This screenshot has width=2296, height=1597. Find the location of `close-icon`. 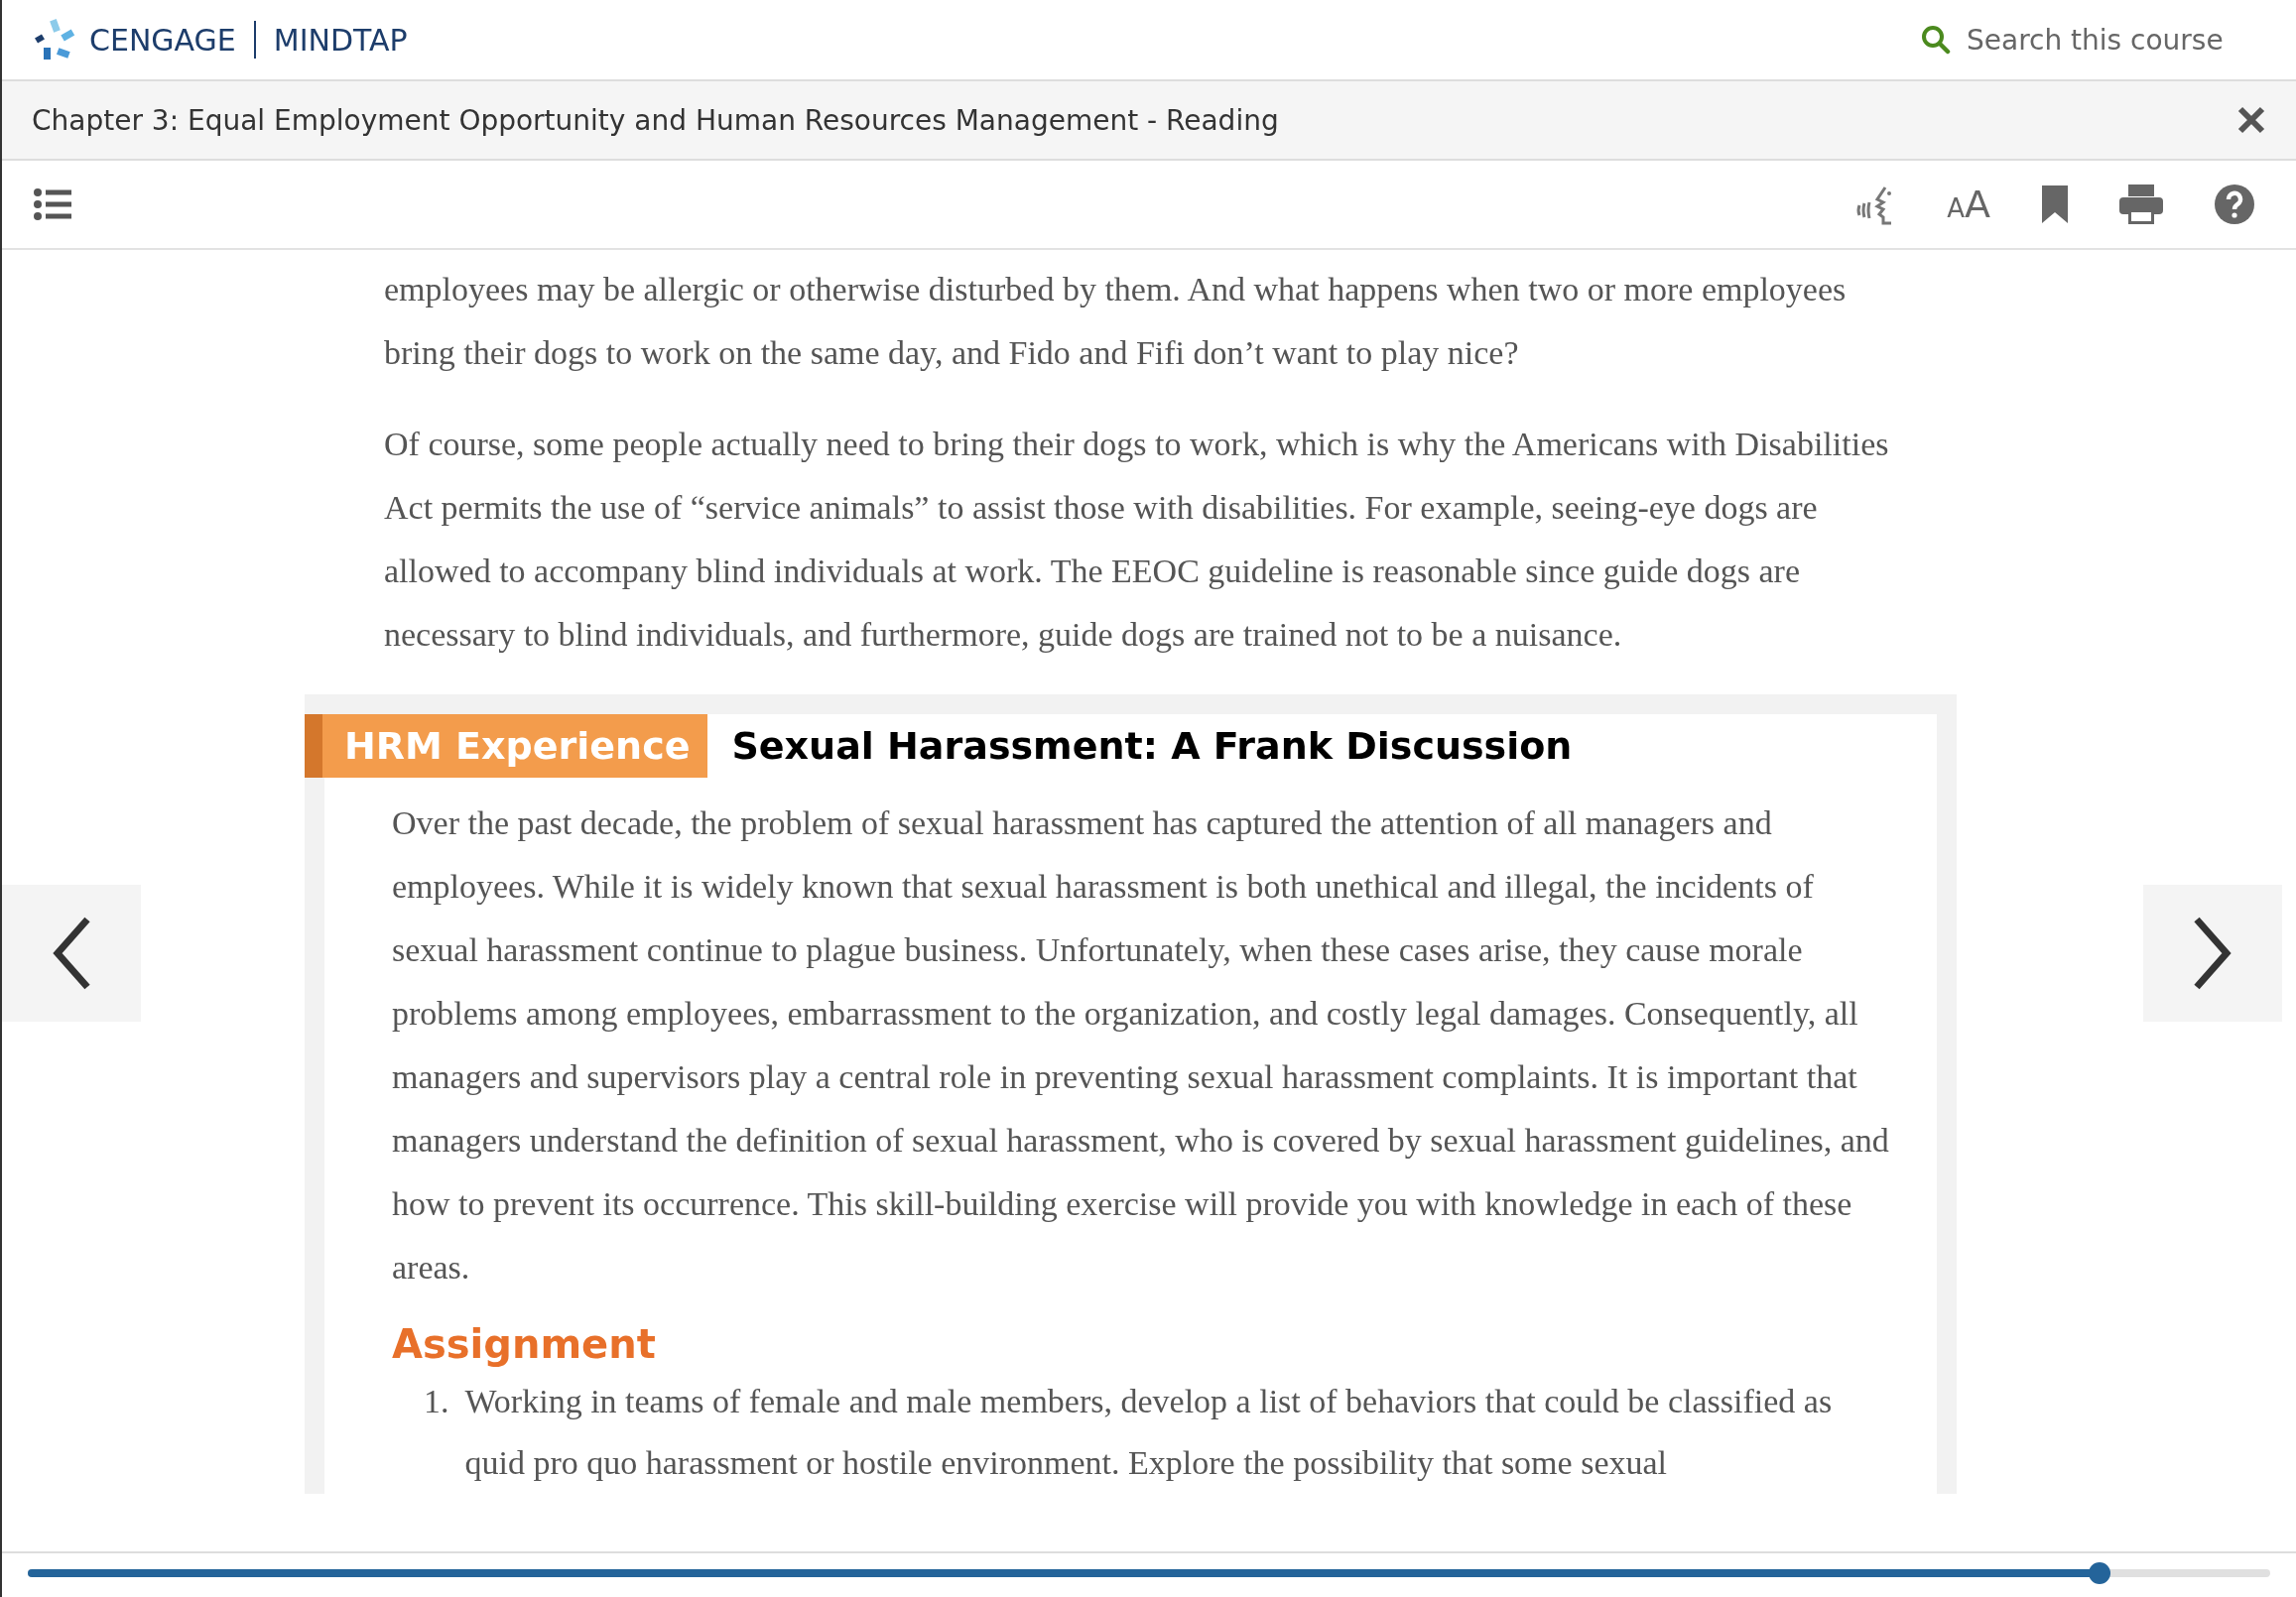

close-icon is located at coordinates (2251, 120).